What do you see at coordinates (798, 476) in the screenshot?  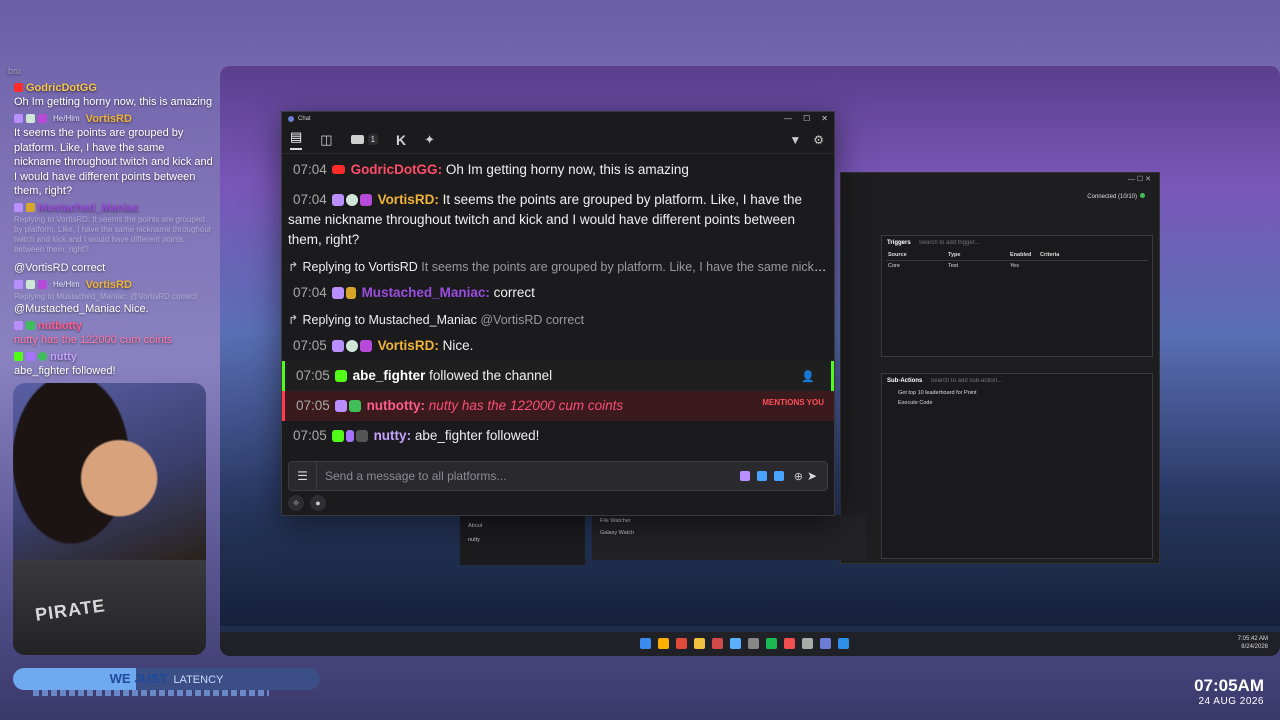 I see `globe-icon: ⊕` at bounding box center [798, 476].